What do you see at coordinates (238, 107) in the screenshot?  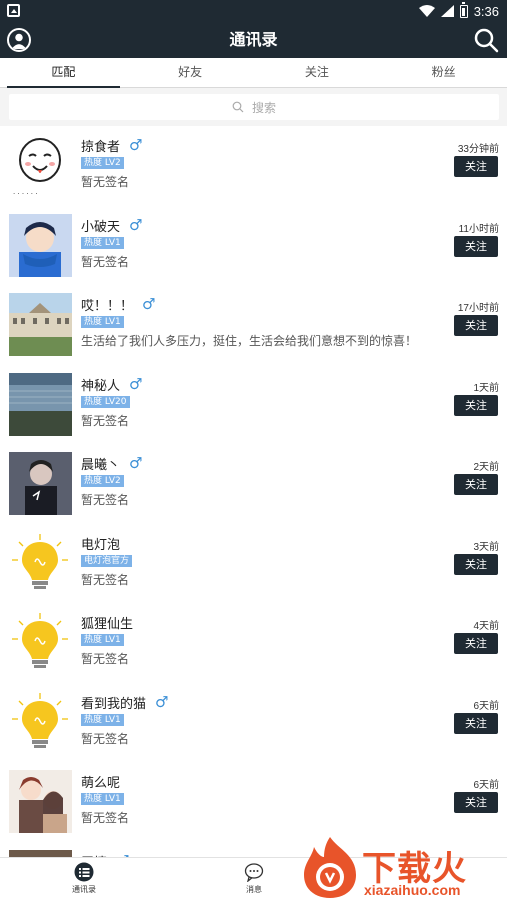 I see `search-small-icon` at bounding box center [238, 107].